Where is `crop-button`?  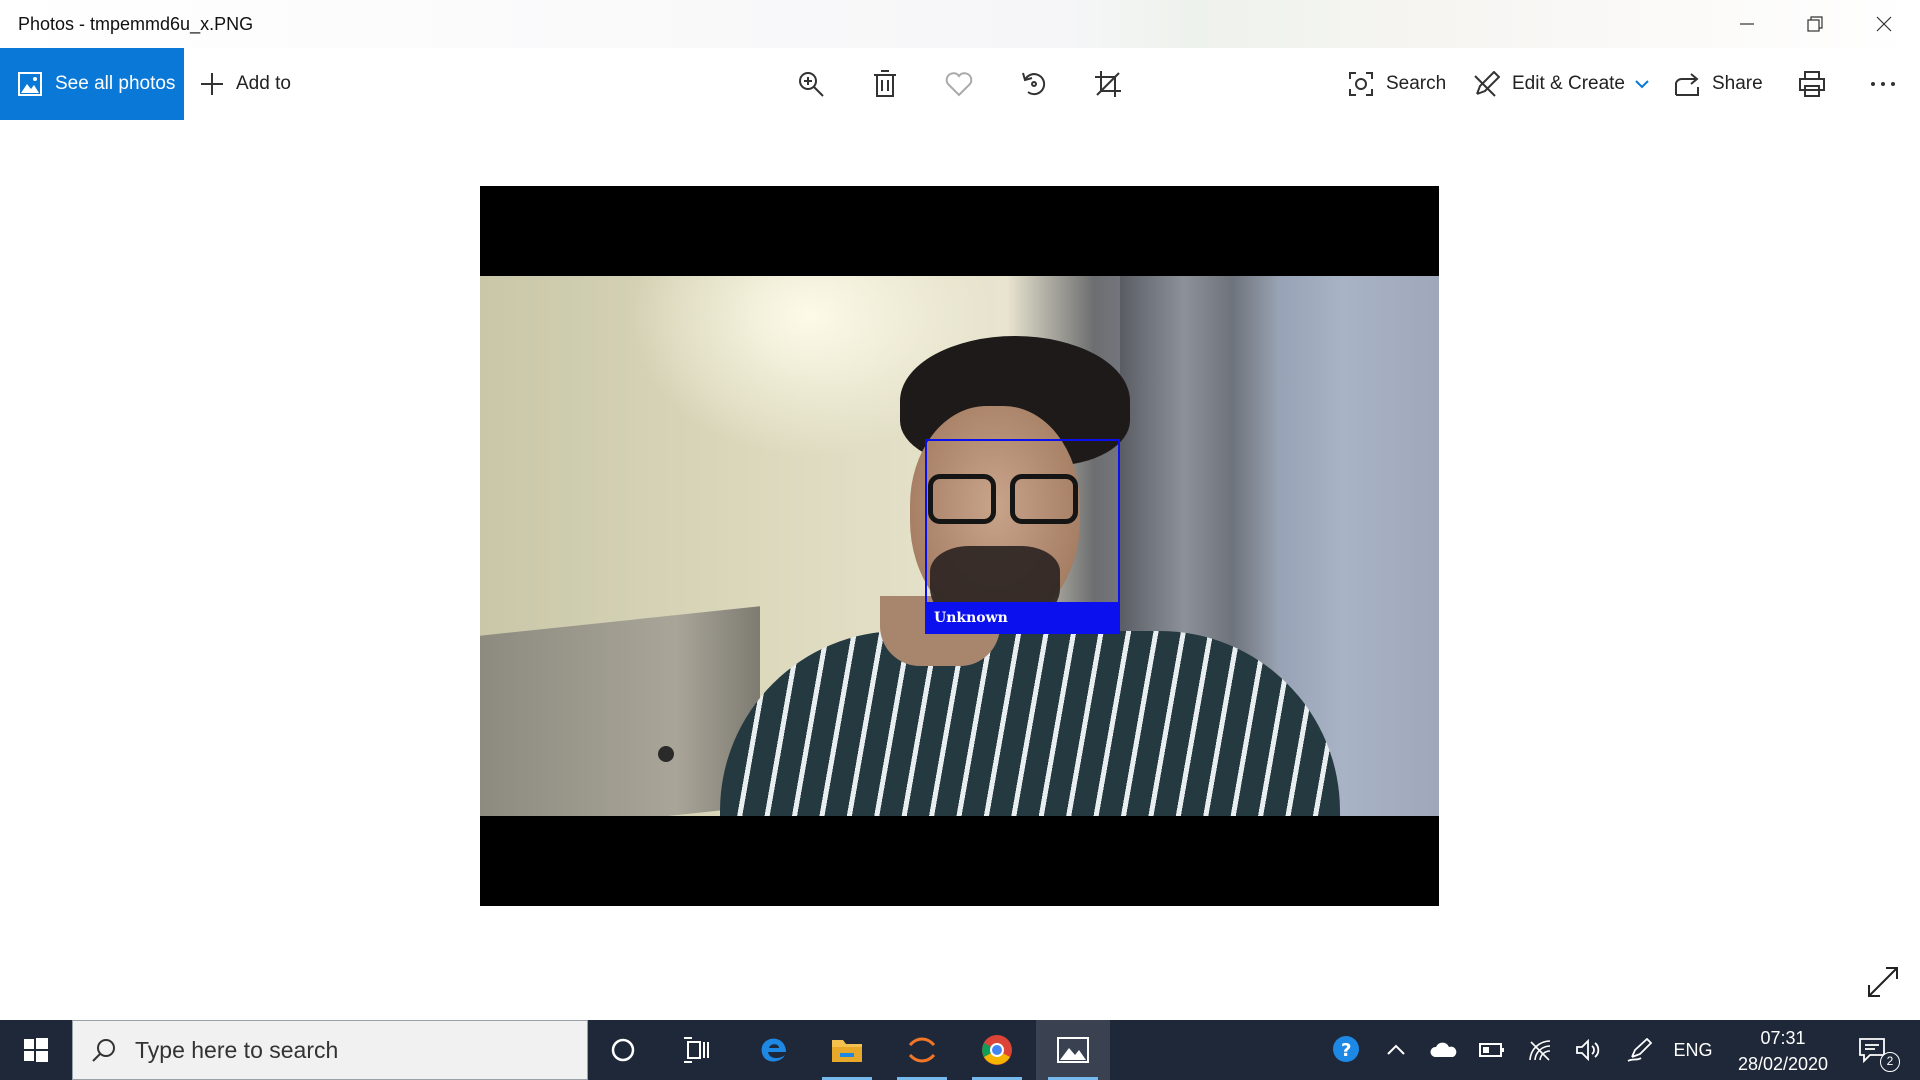
crop-button is located at coordinates (1108, 84).